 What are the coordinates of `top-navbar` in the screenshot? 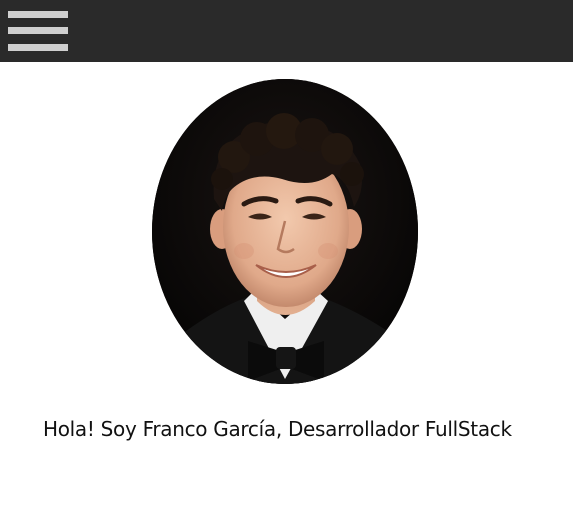 It's located at (286, 31).